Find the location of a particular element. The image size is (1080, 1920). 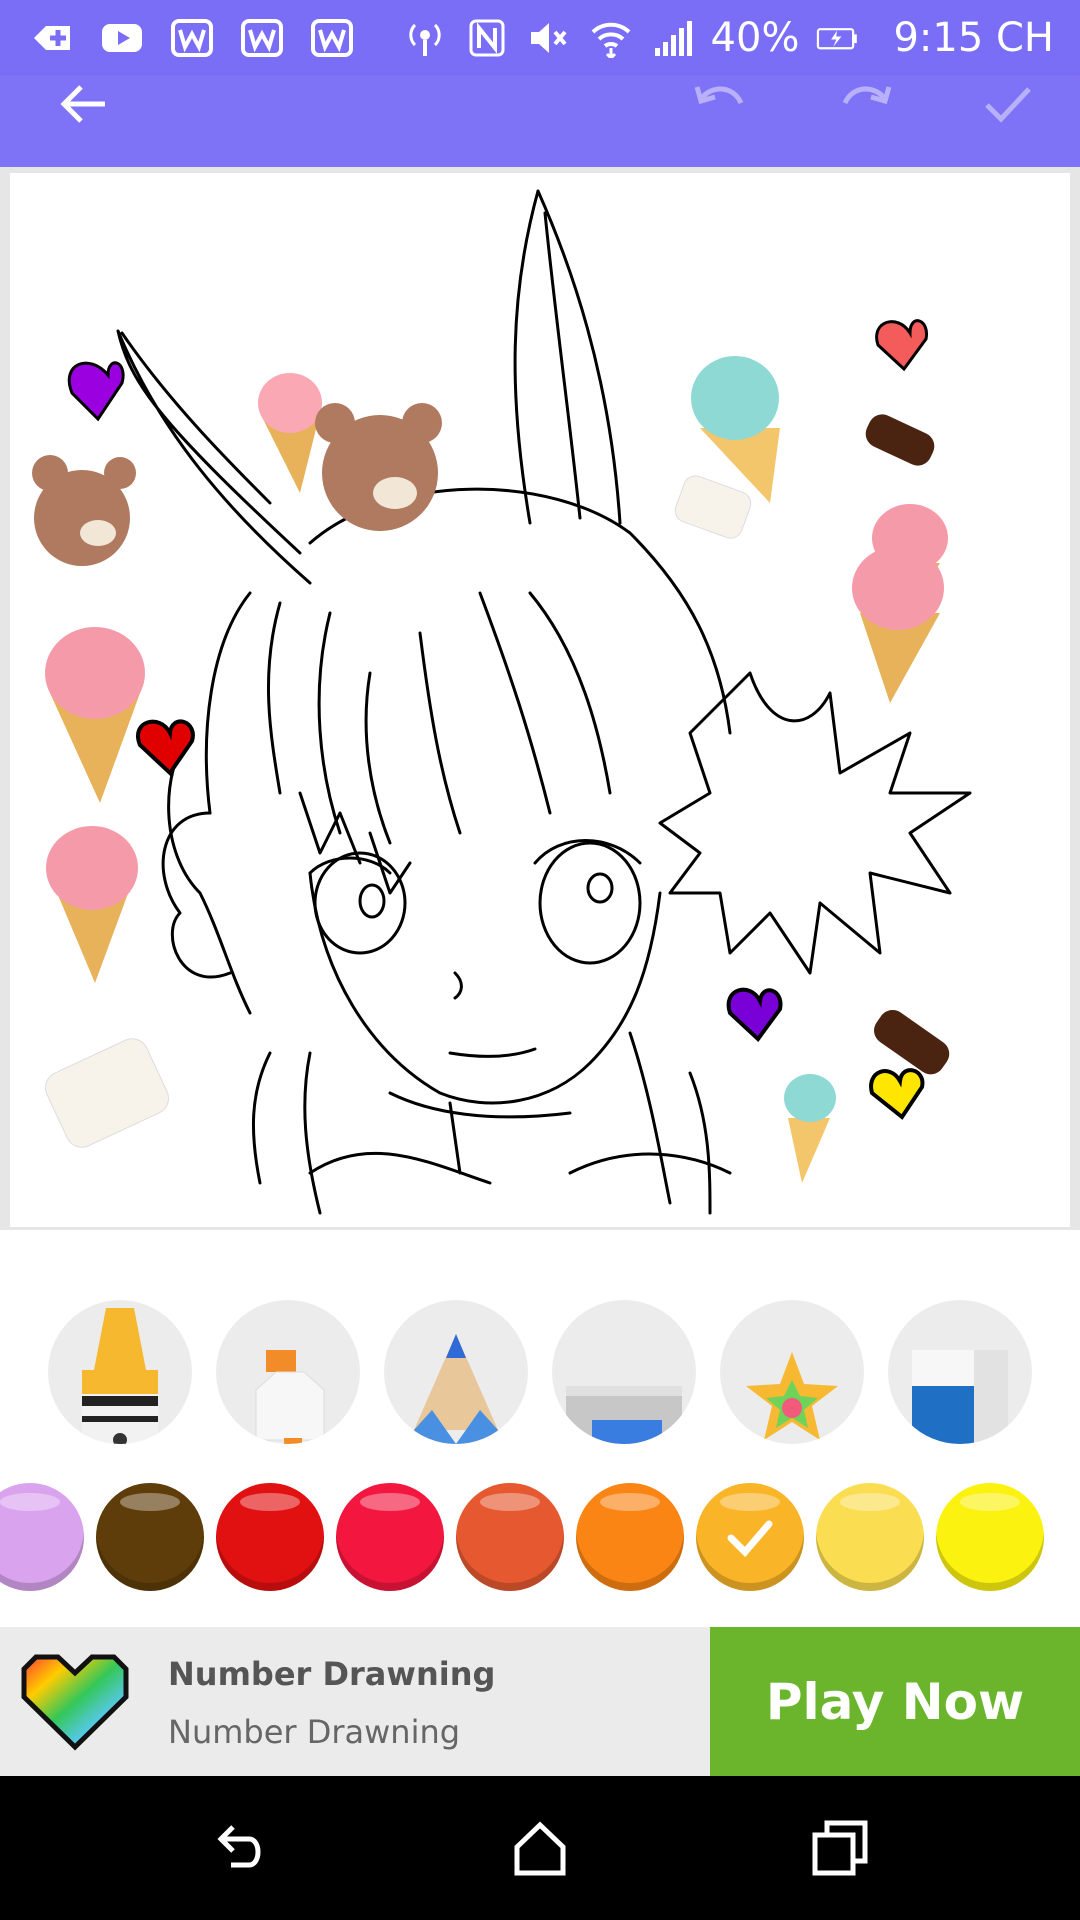

paint-bucket-icon is located at coordinates (624, 1415).